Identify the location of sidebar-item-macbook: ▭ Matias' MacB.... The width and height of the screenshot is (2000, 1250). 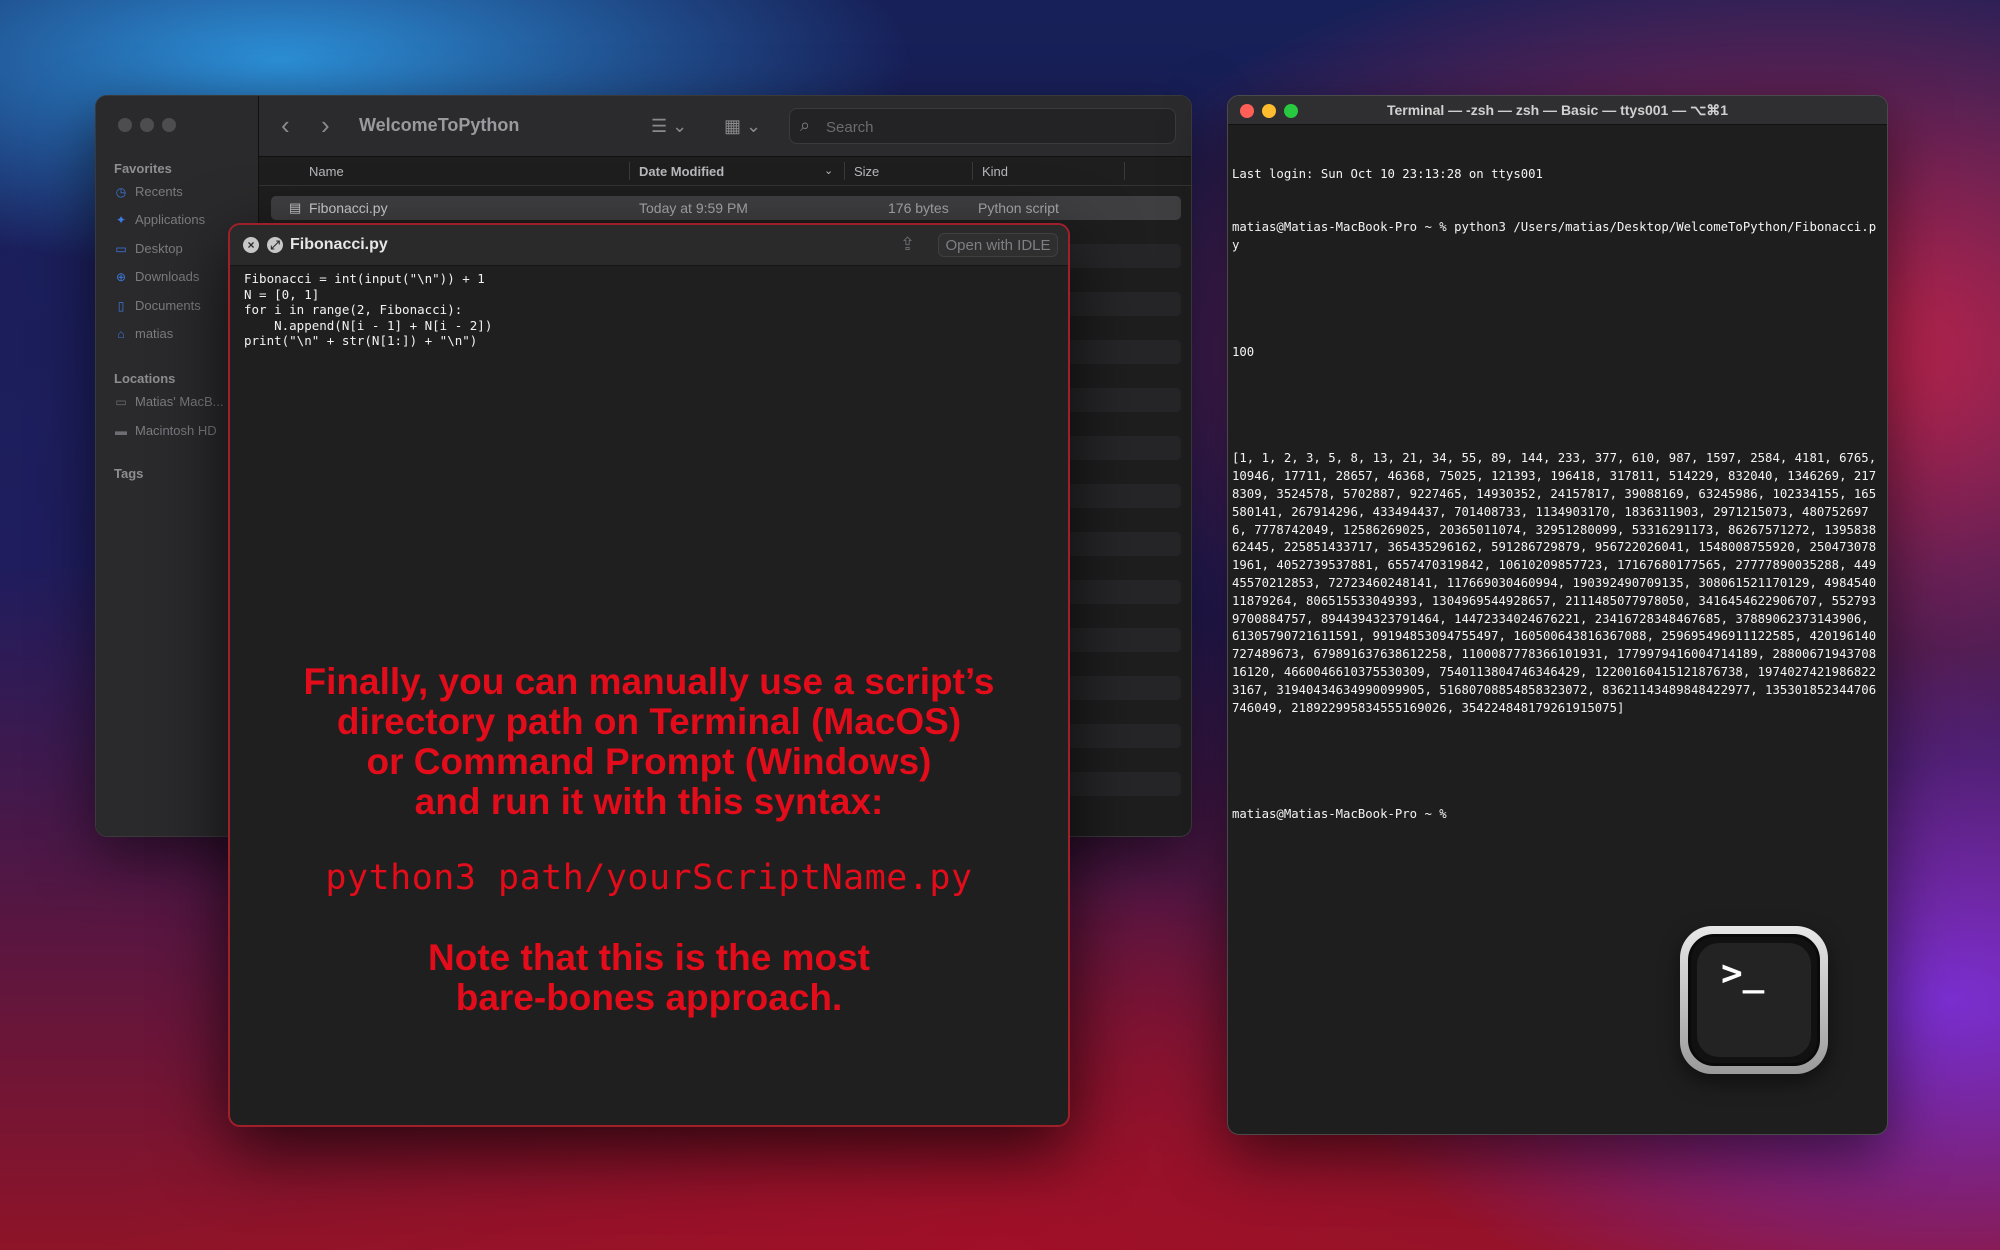
(168, 401).